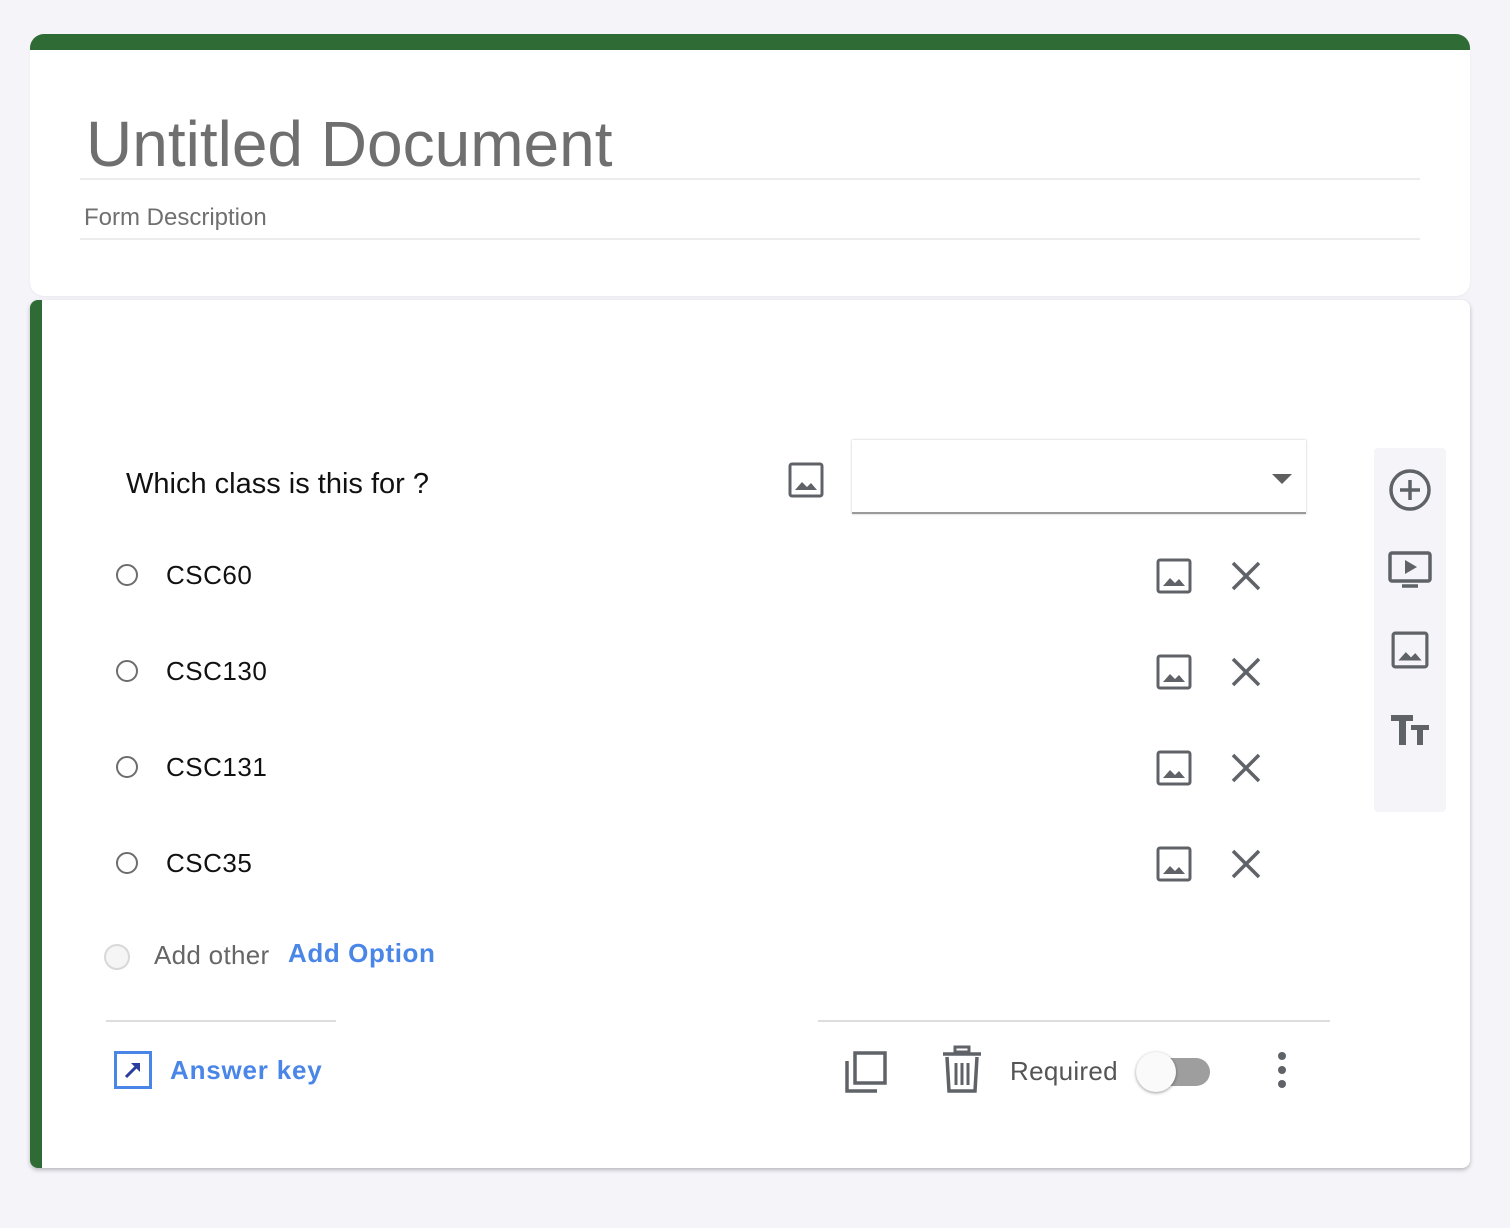 Image resolution: width=1510 pixels, height=1228 pixels. What do you see at coordinates (680, 576) in the screenshot?
I see `option-row: CSC60` at bounding box center [680, 576].